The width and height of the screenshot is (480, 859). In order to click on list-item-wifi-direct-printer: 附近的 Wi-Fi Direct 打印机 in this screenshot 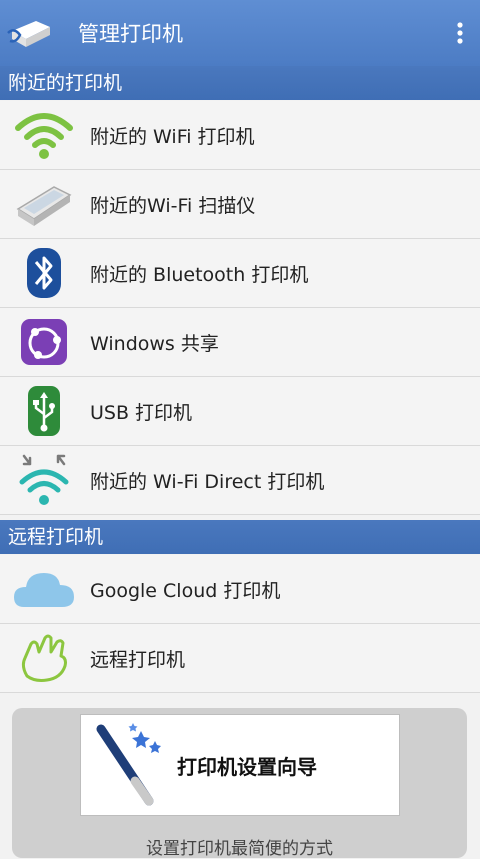, I will do `click(240, 480)`.